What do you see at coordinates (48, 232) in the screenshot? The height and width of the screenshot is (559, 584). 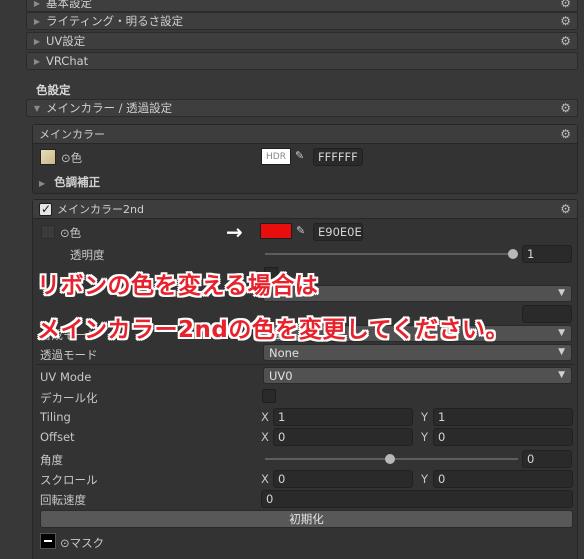 I see `texture-slot` at bounding box center [48, 232].